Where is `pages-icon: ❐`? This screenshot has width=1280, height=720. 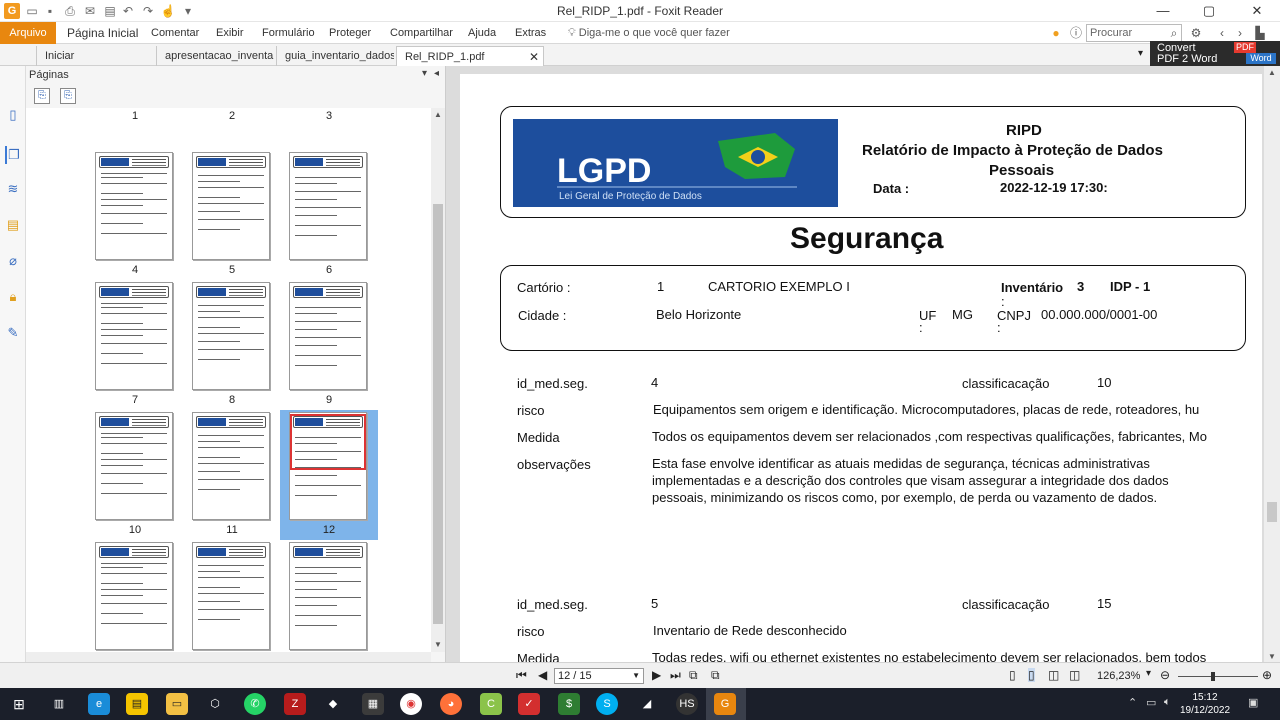
pages-icon: ❐ is located at coordinates (13, 155).